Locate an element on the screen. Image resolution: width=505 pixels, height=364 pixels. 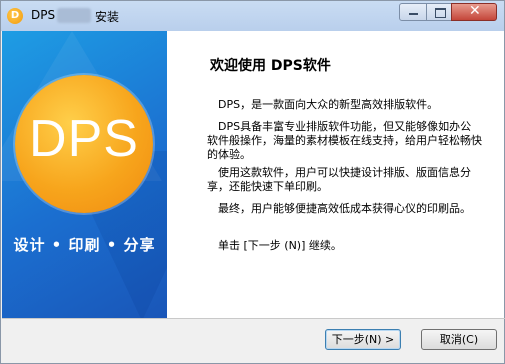
maximize-icon is located at coordinates (440, 13).